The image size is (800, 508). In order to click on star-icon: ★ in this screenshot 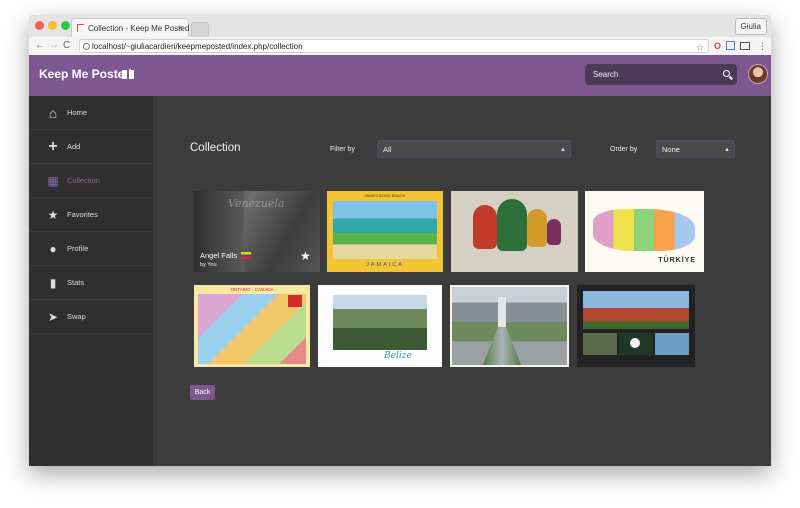, I will do `click(53, 215)`.